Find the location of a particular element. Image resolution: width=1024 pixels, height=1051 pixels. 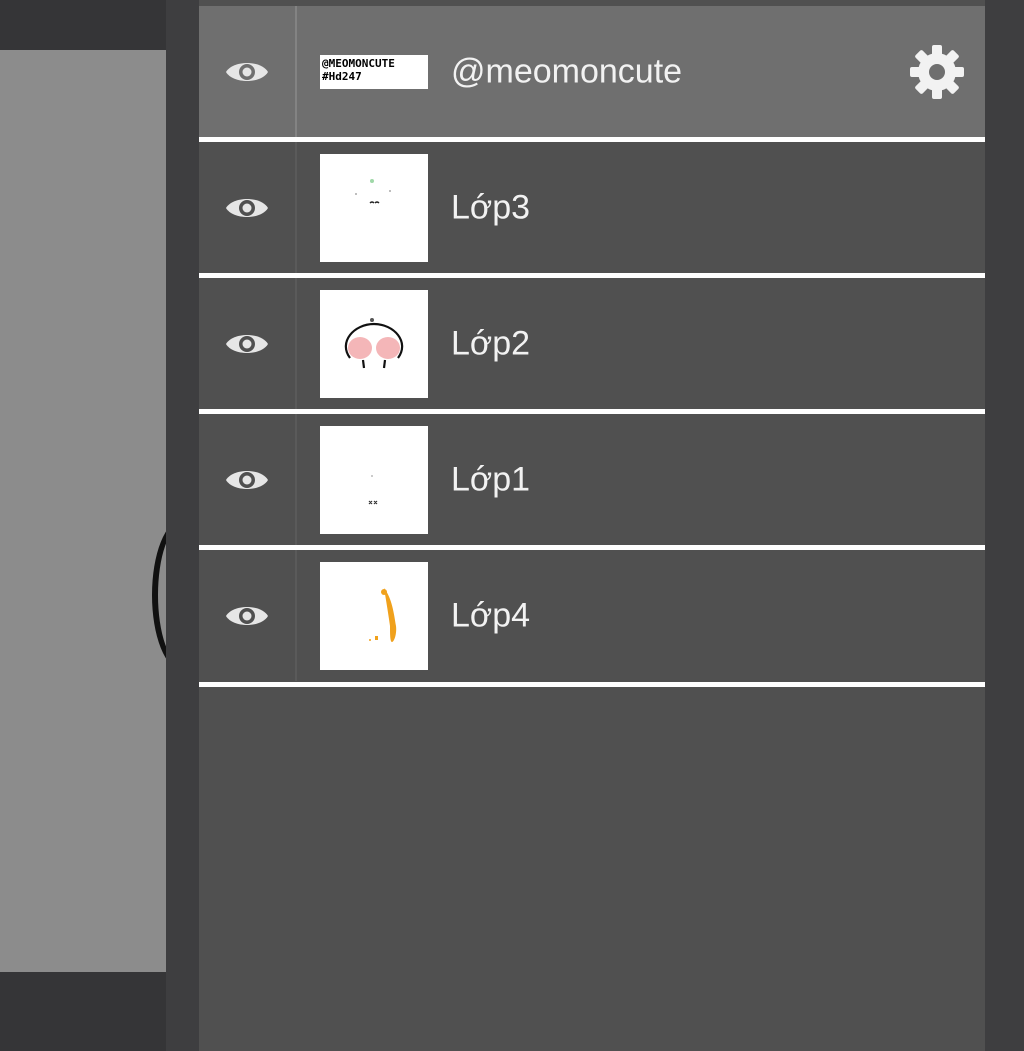

layer-name: Lớp2 is located at coordinates (491, 343).